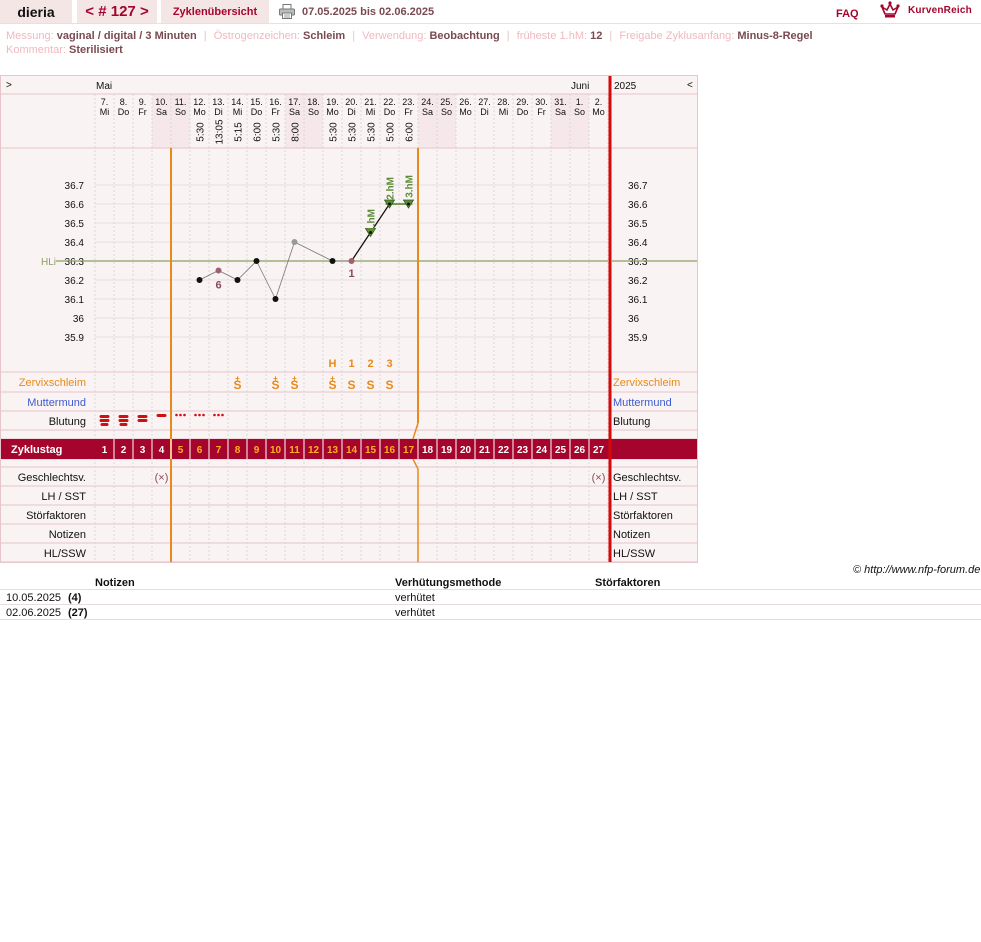  Describe the element at coordinates (287, 11) in the screenshot. I see `printer-icon` at that location.